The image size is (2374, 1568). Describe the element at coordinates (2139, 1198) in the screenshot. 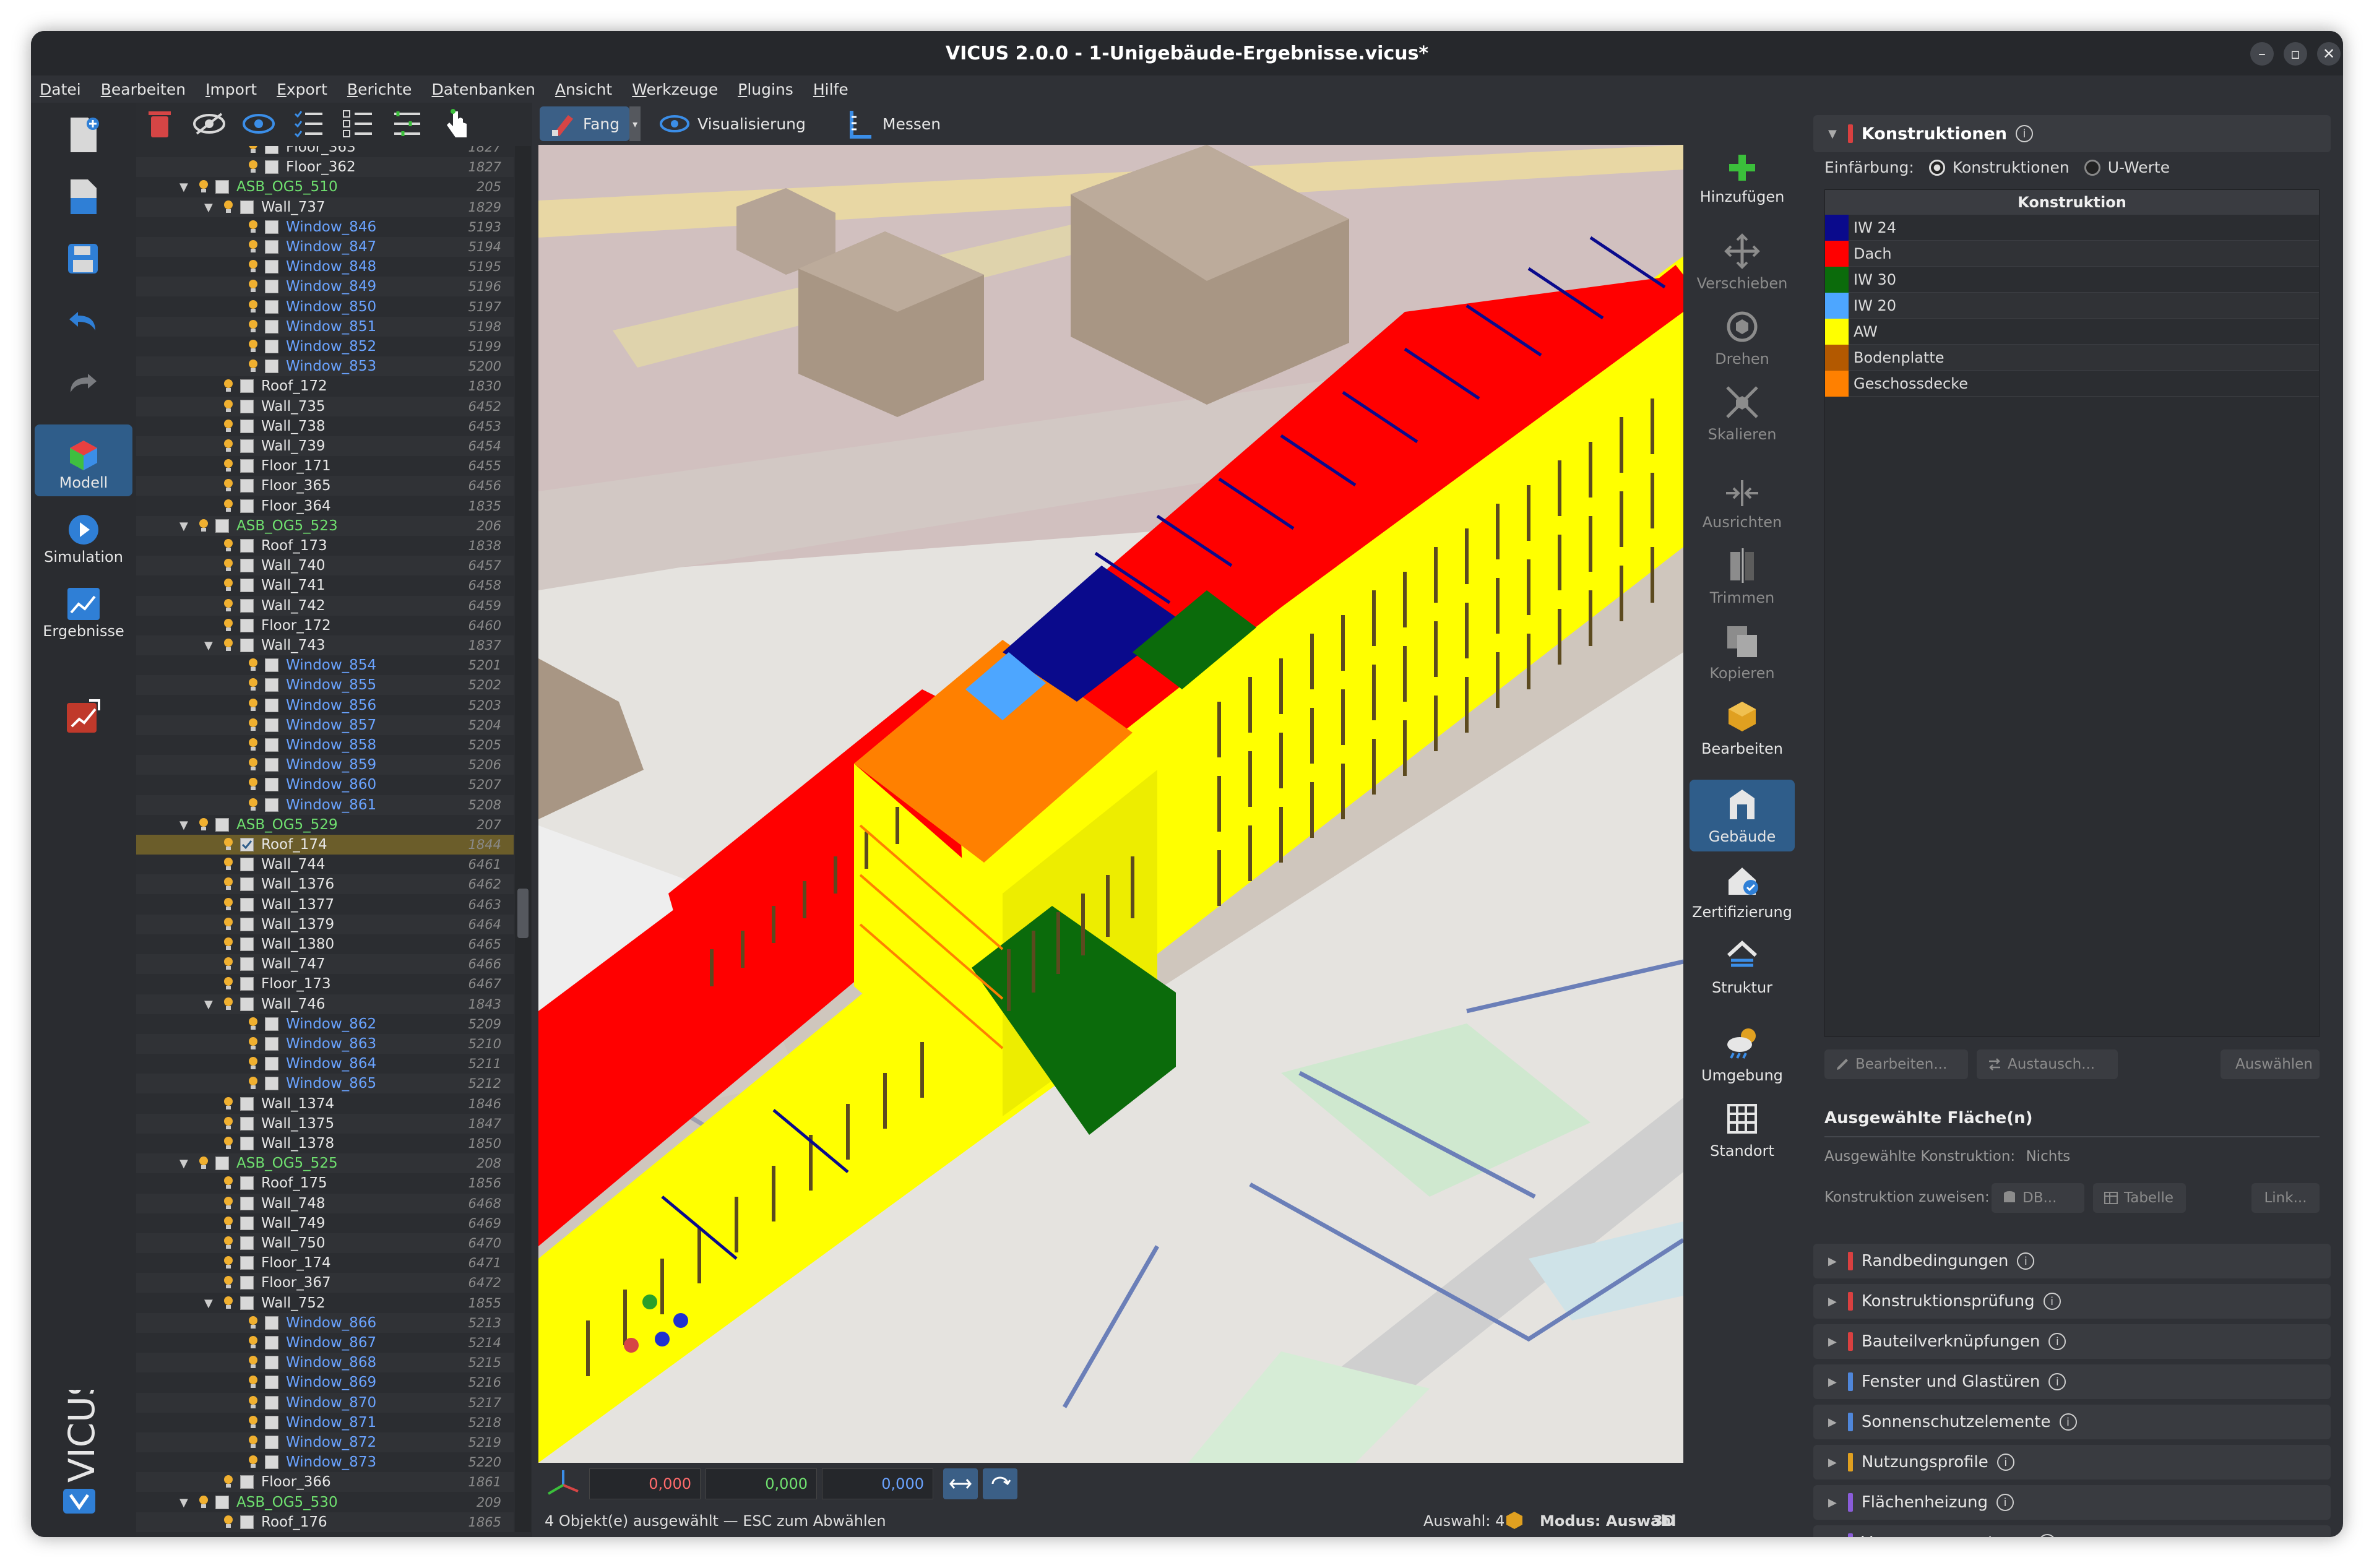

I see `tabelle-button: Tabelle` at that location.